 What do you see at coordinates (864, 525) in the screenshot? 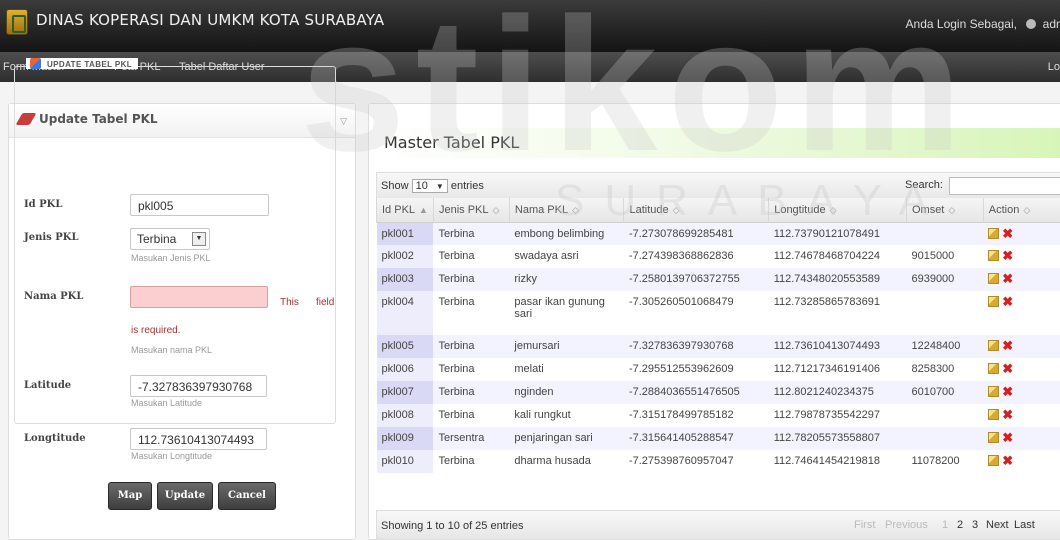
I see `pager-first: First` at bounding box center [864, 525].